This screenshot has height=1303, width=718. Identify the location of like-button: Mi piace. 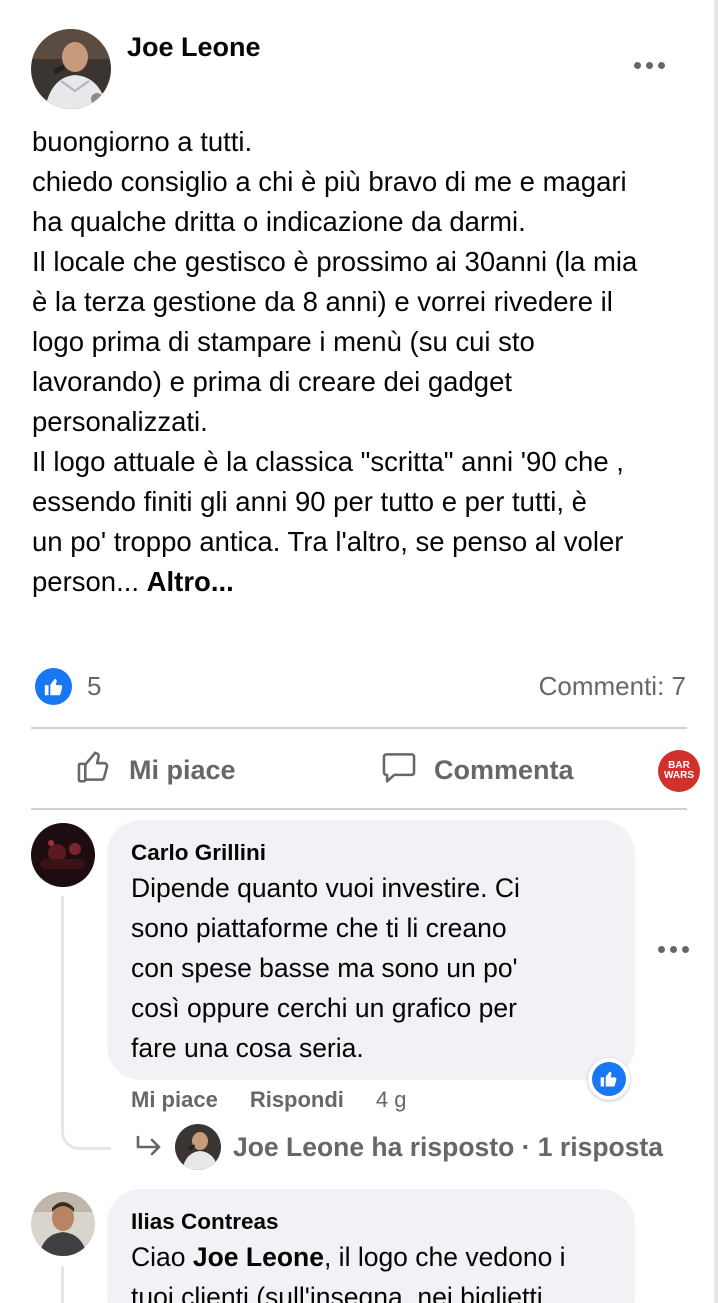
(155, 770).